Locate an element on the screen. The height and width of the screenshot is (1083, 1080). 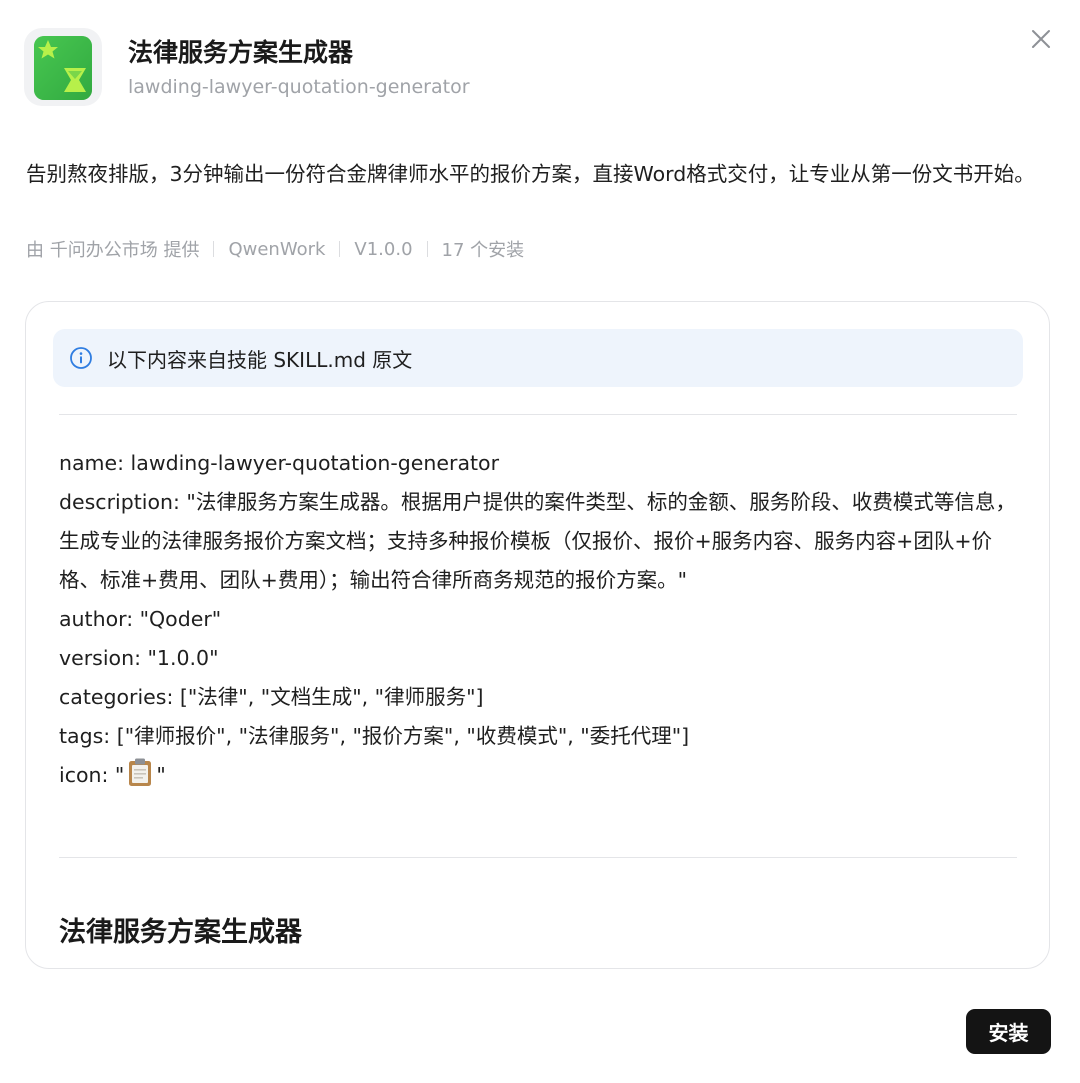
info-banner: 以下内容来自技能 SKILL.md 原文 is located at coordinates (538, 358).